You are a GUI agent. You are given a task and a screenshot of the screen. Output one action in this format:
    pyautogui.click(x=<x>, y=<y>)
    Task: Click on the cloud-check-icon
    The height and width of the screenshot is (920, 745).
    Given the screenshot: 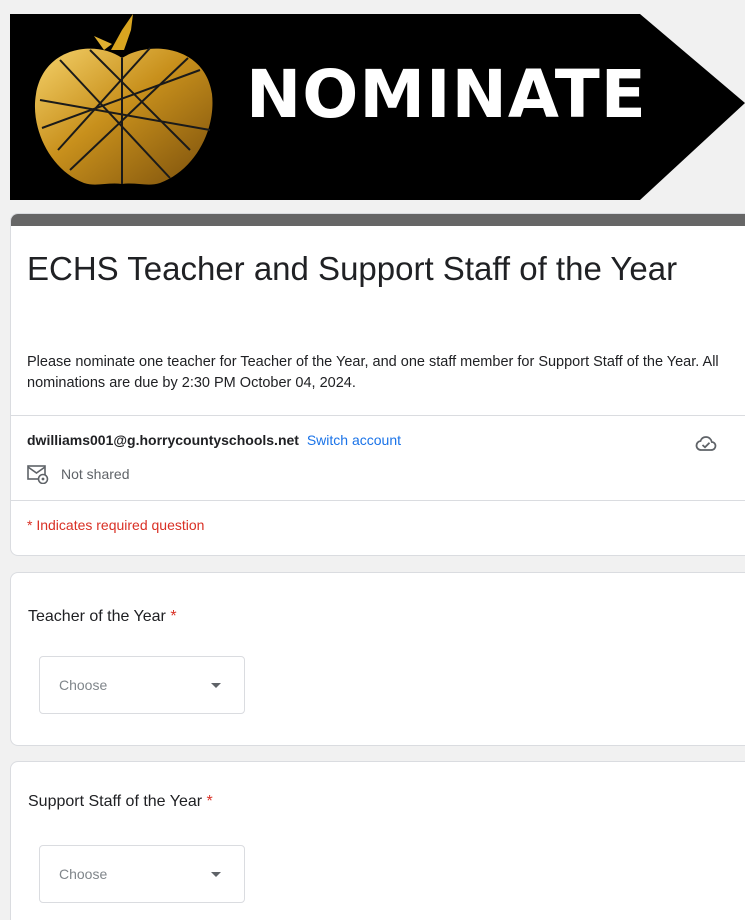 What is the action you would take?
    pyautogui.click(x=706, y=444)
    